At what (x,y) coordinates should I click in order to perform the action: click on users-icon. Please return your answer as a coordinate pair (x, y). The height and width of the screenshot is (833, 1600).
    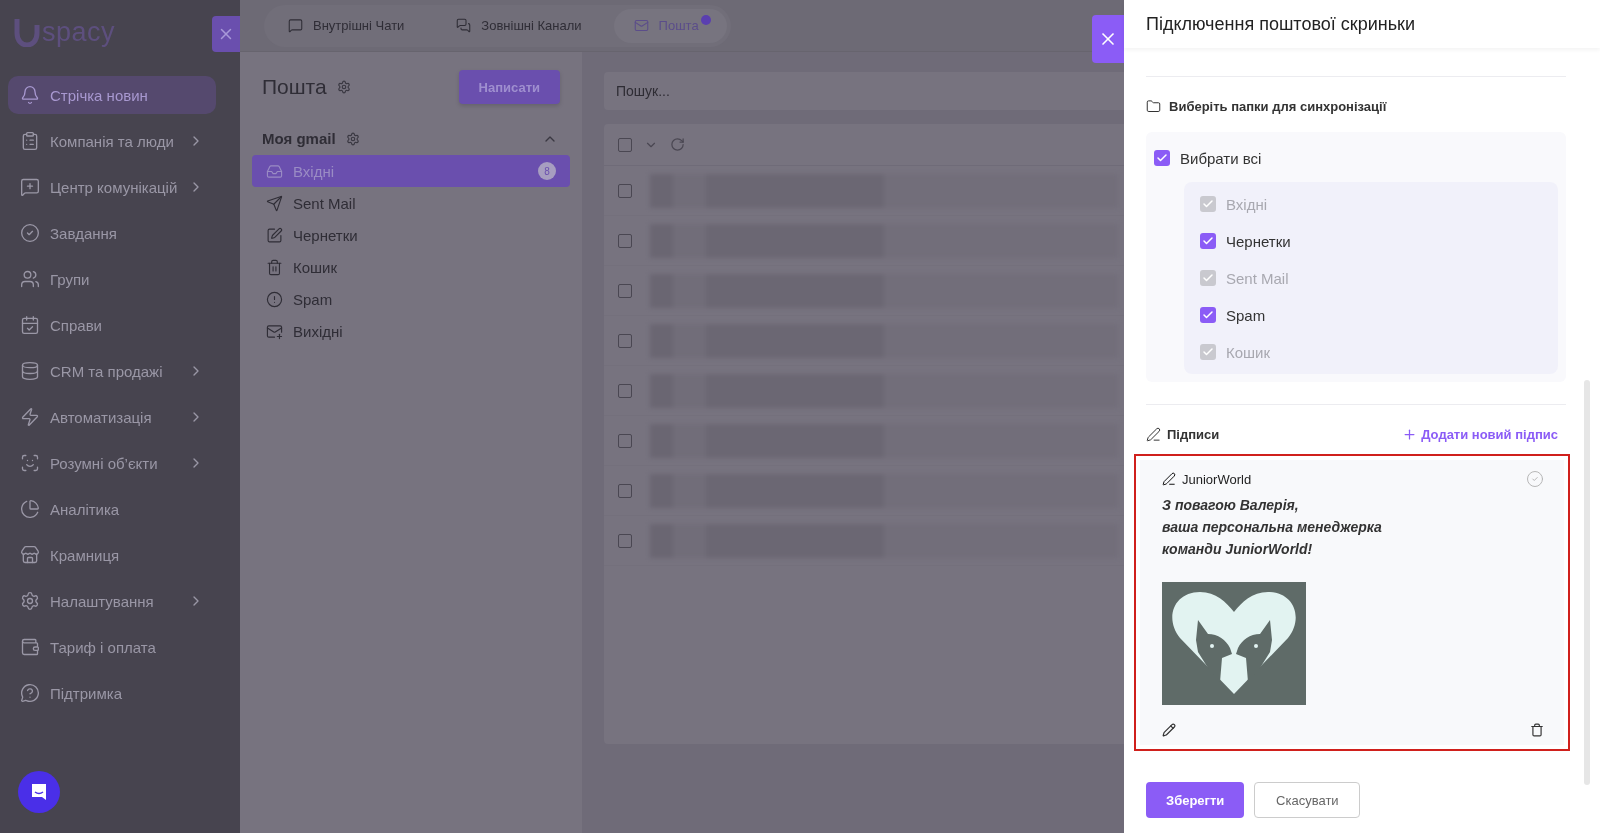
    Looking at the image, I should click on (30, 279).